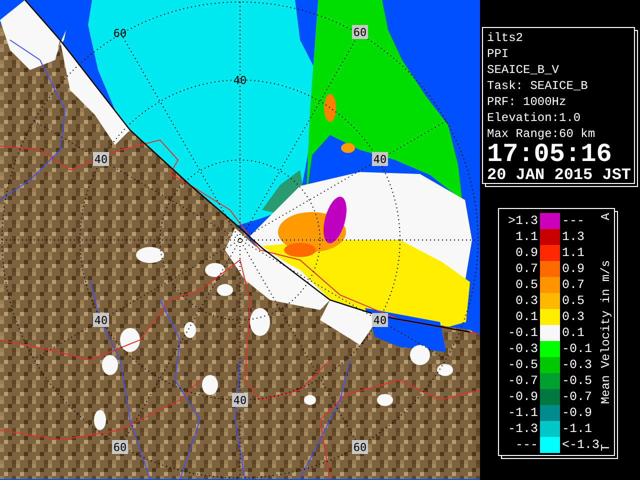 The height and width of the screenshot is (480, 640). What do you see at coordinates (549, 154) in the screenshot?
I see `time-text: 17:05:16` at bounding box center [549, 154].